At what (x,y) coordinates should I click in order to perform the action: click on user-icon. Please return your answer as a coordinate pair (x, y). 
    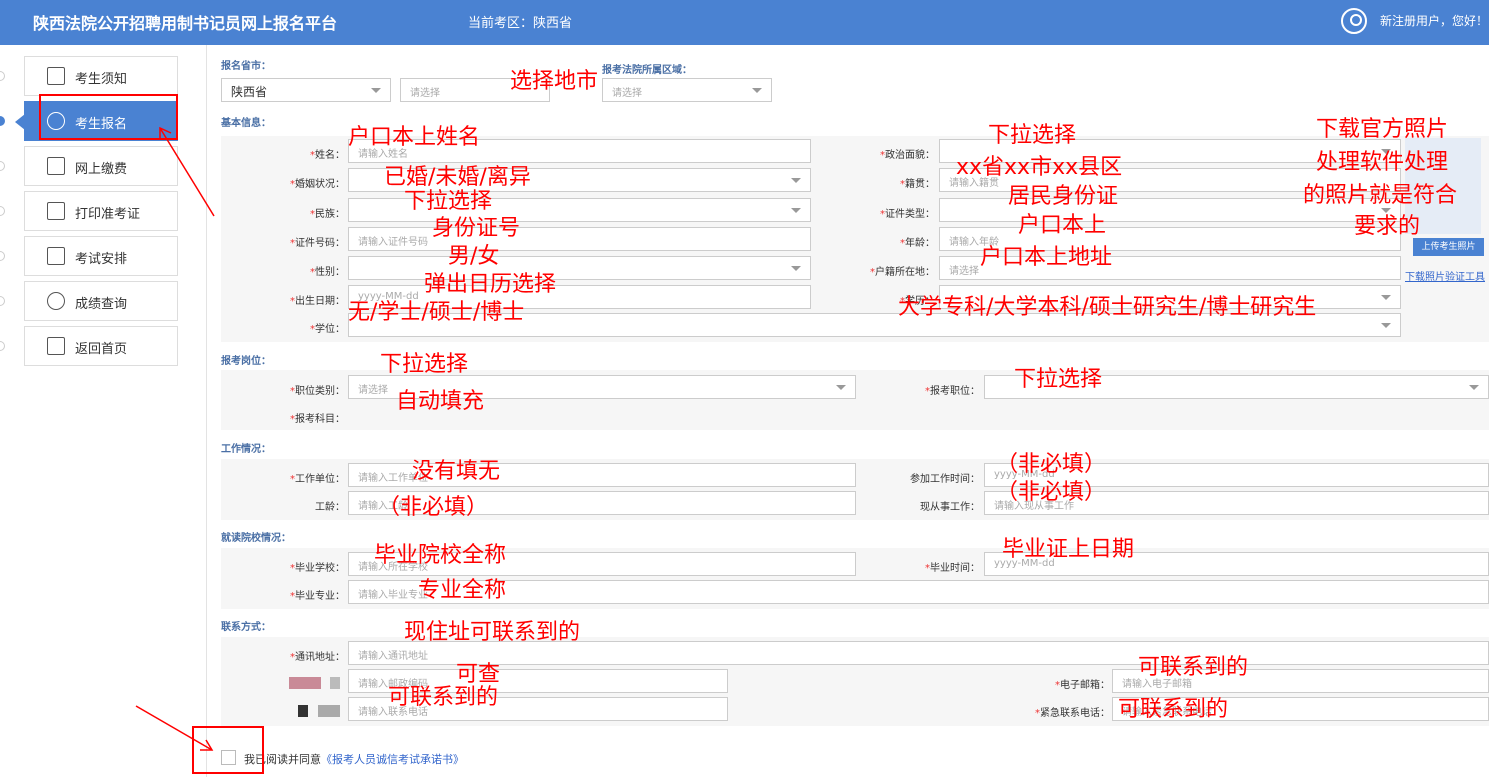
    Looking at the image, I should click on (1354, 21).